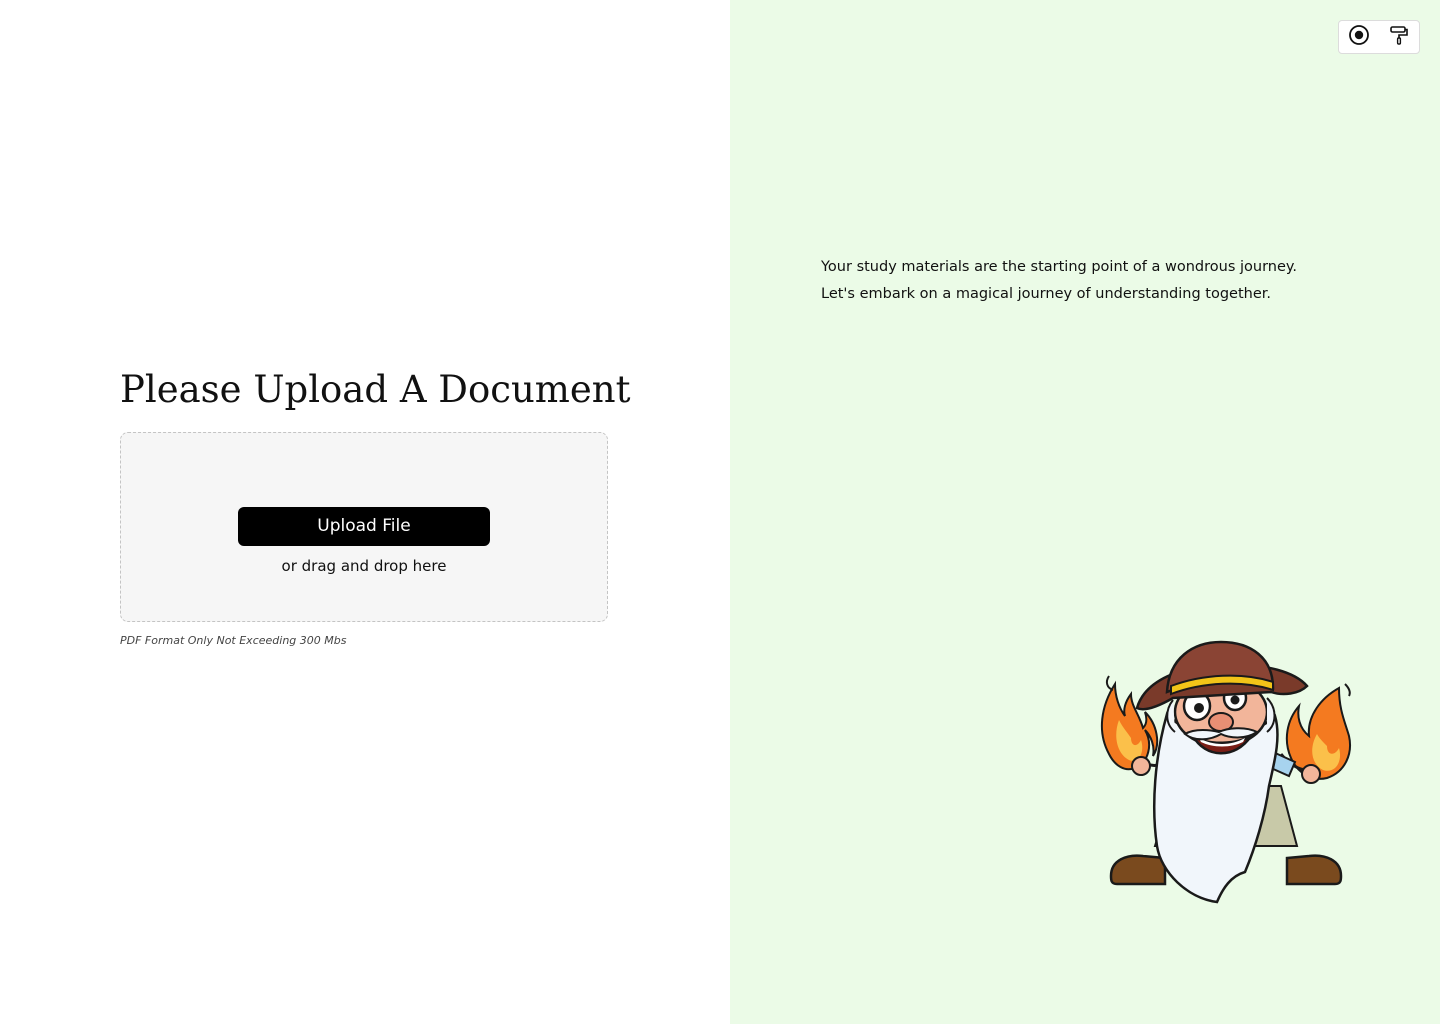 The width and height of the screenshot is (1440, 1024). I want to click on record-icon, so click(1359, 37).